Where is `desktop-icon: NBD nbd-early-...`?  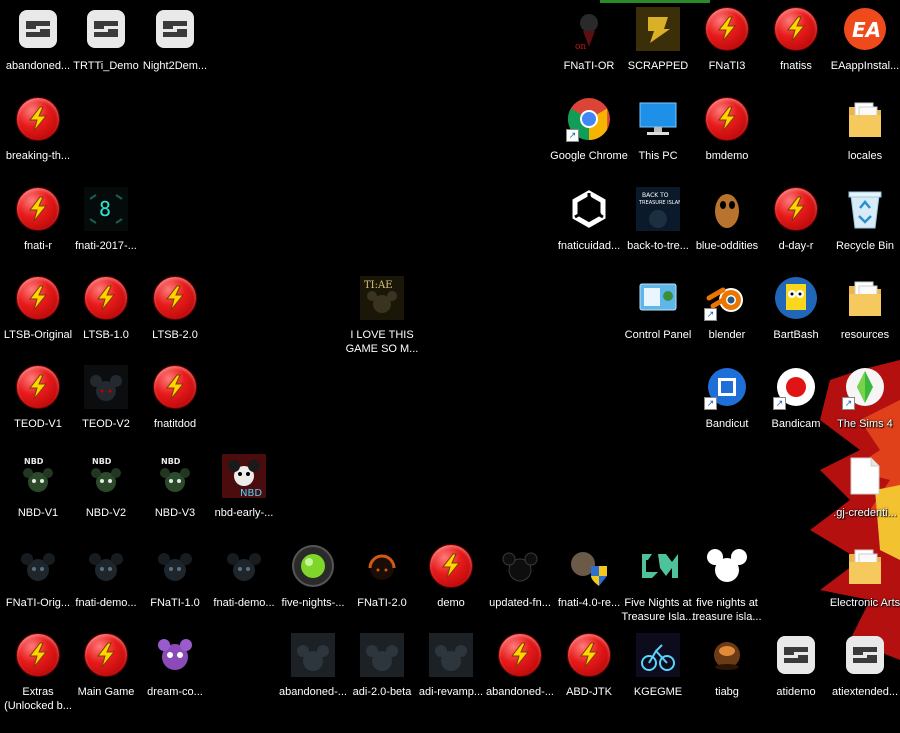
desktop-icon: NBD nbd-early-... is located at coordinates (244, 497).